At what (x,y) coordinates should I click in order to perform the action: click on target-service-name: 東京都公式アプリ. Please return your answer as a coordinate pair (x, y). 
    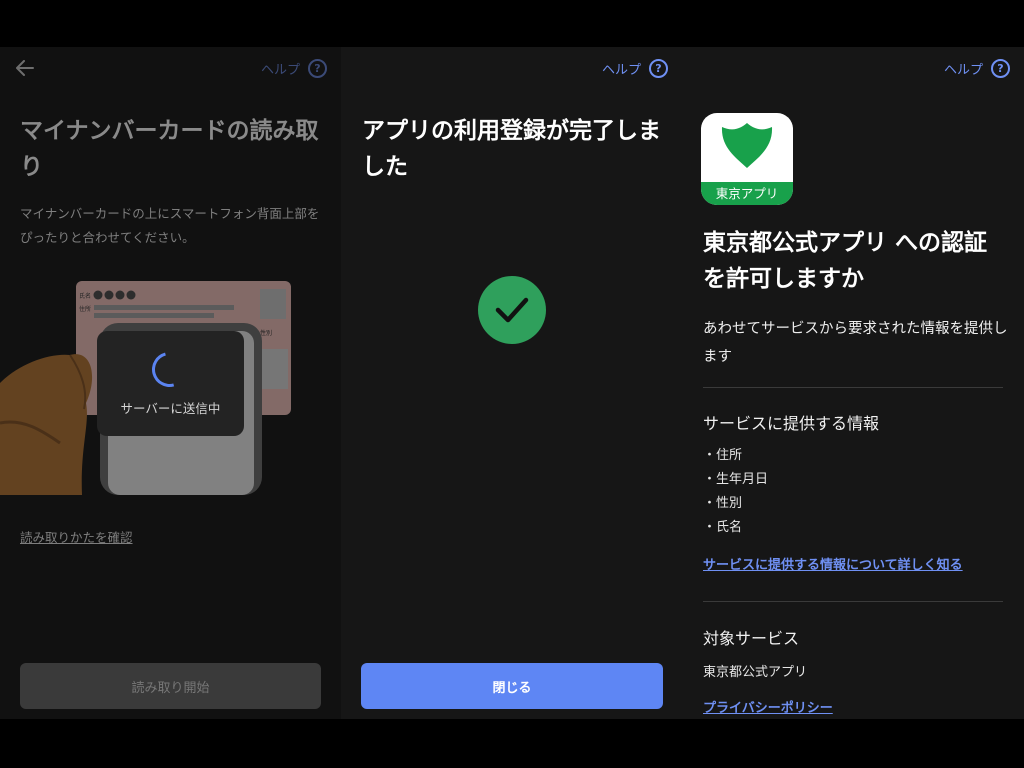
    Looking at the image, I should click on (755, 672).